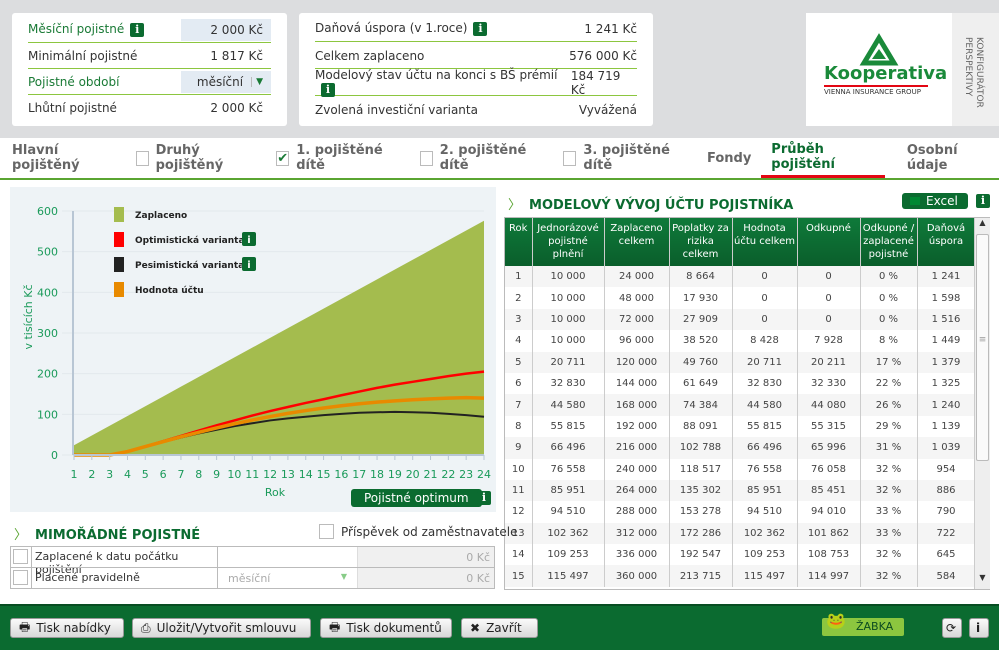  What do you see at coordinates (359, 474) in the screenshot?
I see `x-tick-label: 17` at bounding box center [359, 474].